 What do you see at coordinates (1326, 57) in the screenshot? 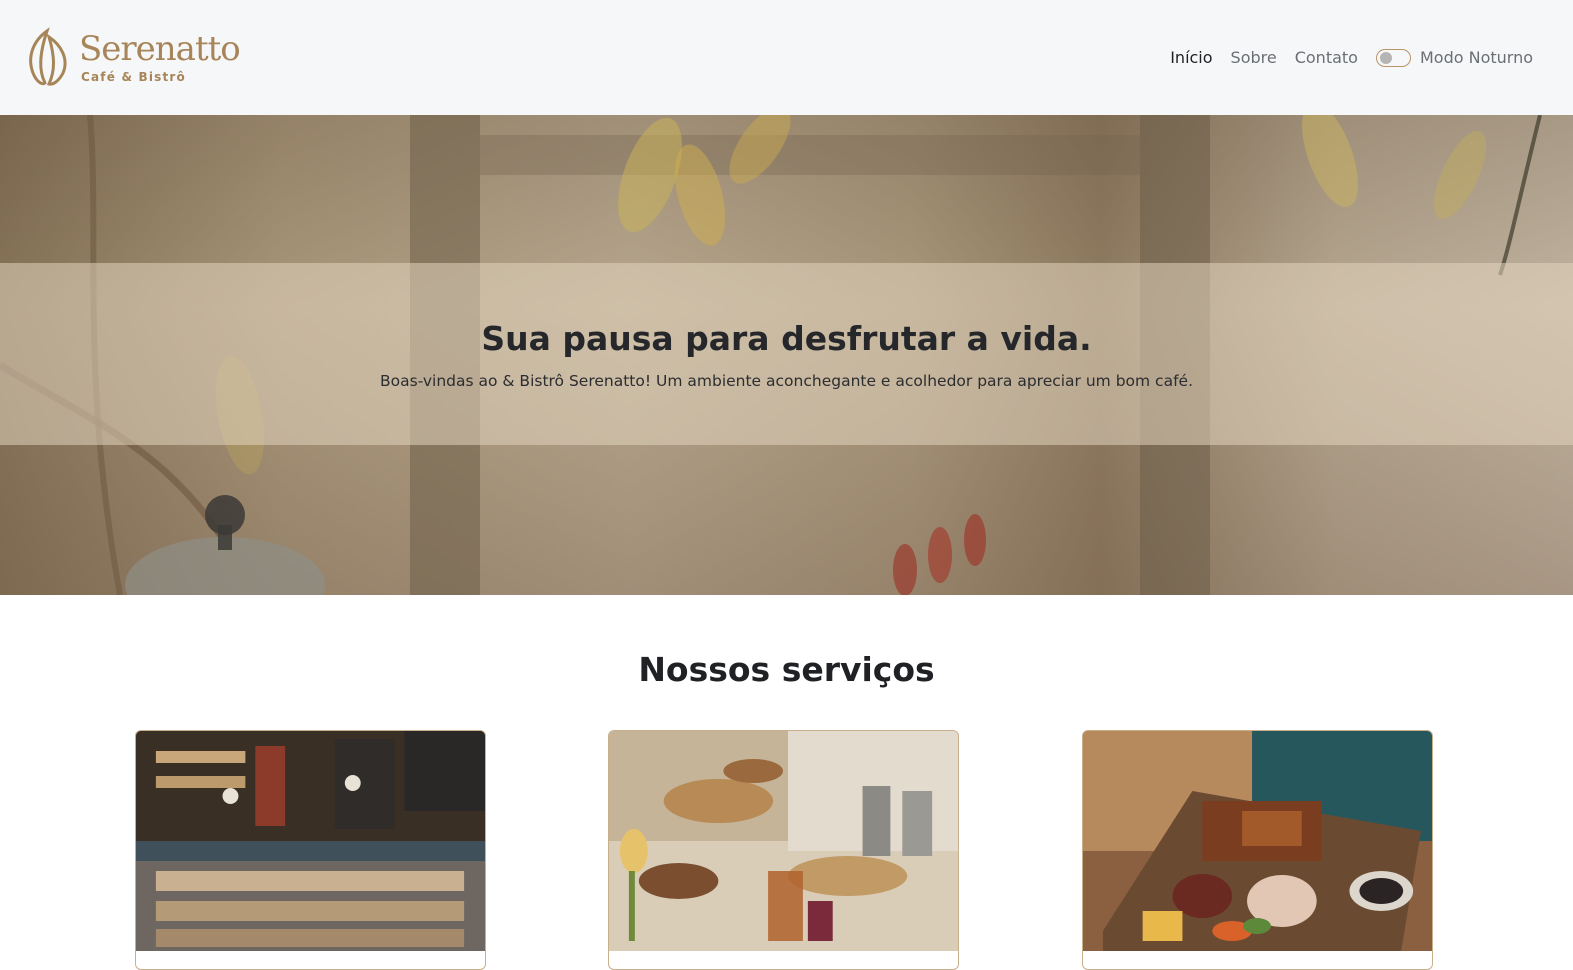
I see `nav-link-contato: Contato` at bounding box center [1326, 57].